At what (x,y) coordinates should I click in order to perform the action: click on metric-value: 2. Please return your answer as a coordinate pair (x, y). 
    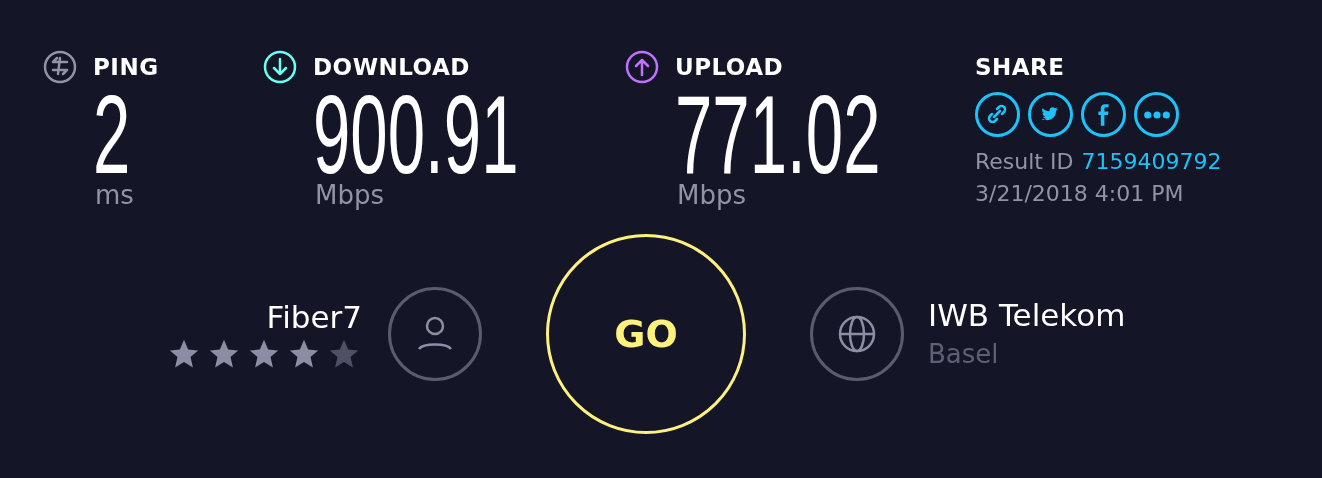
    Looking at the image, I should click on (112, 135).